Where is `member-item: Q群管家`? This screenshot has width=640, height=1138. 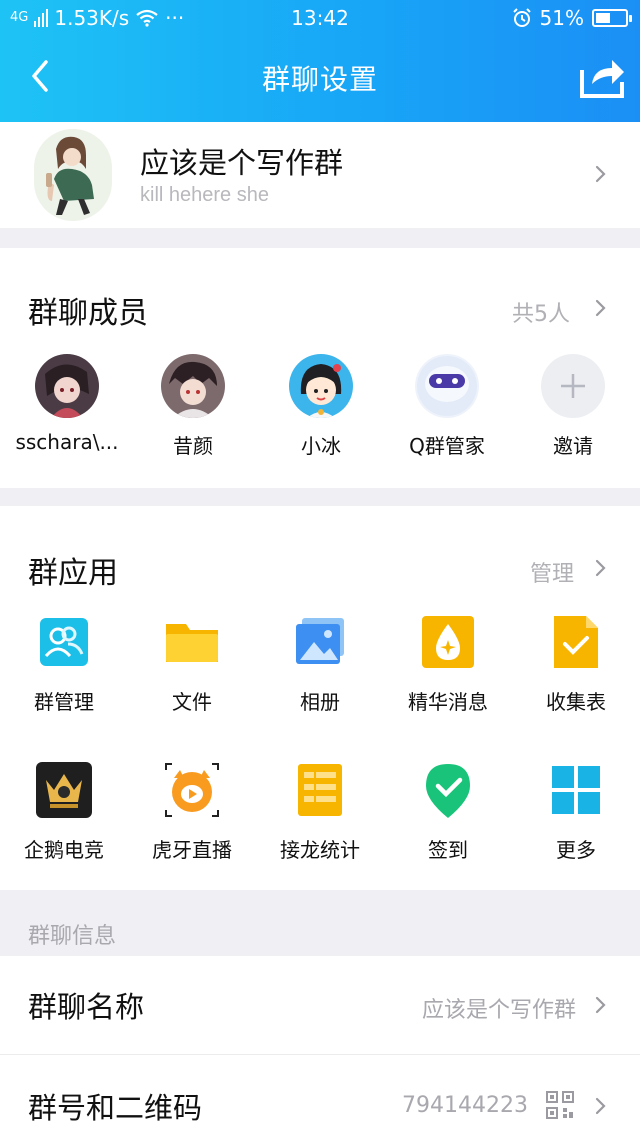 member-item: Q群管家 is located at coordinates (447, 406).